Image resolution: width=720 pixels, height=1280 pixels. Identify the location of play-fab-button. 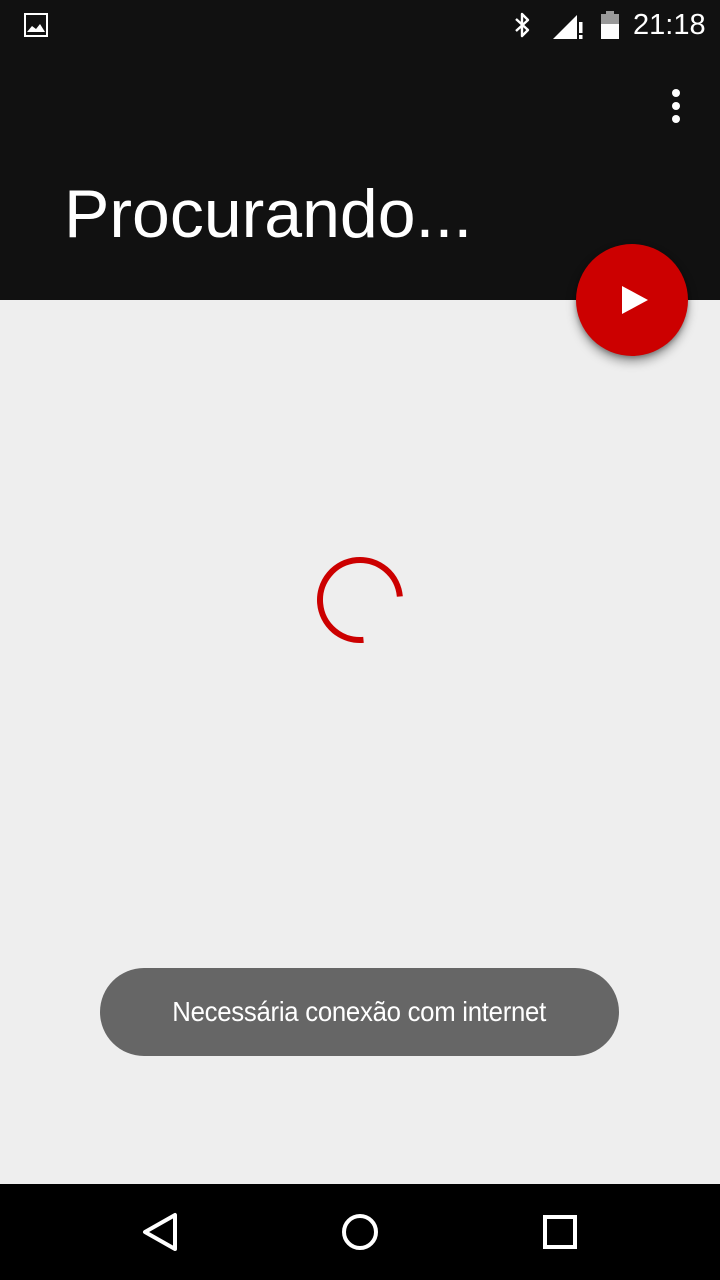
(632, 300).